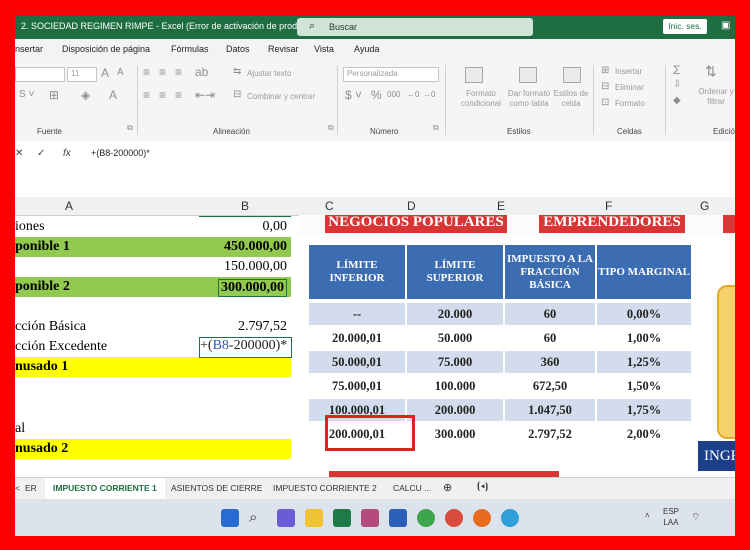  Describe the element at coordinates (255, 267) in the screenshot. I see `cell-b: 150.000,00` at that location.